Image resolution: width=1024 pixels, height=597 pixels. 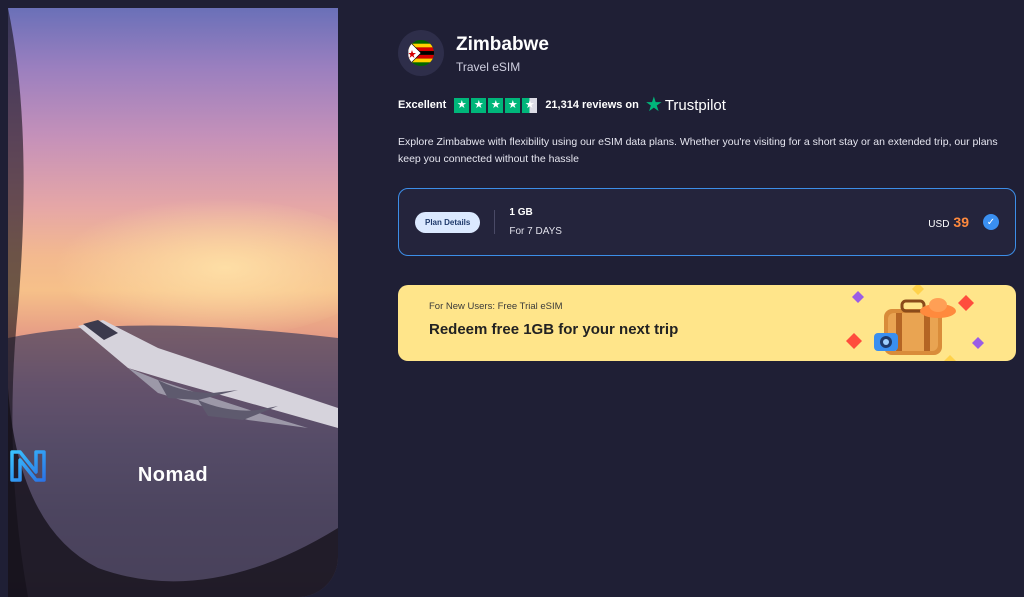 I want to click on zimbabwe-flag-icon, so click(x=421, y=53).